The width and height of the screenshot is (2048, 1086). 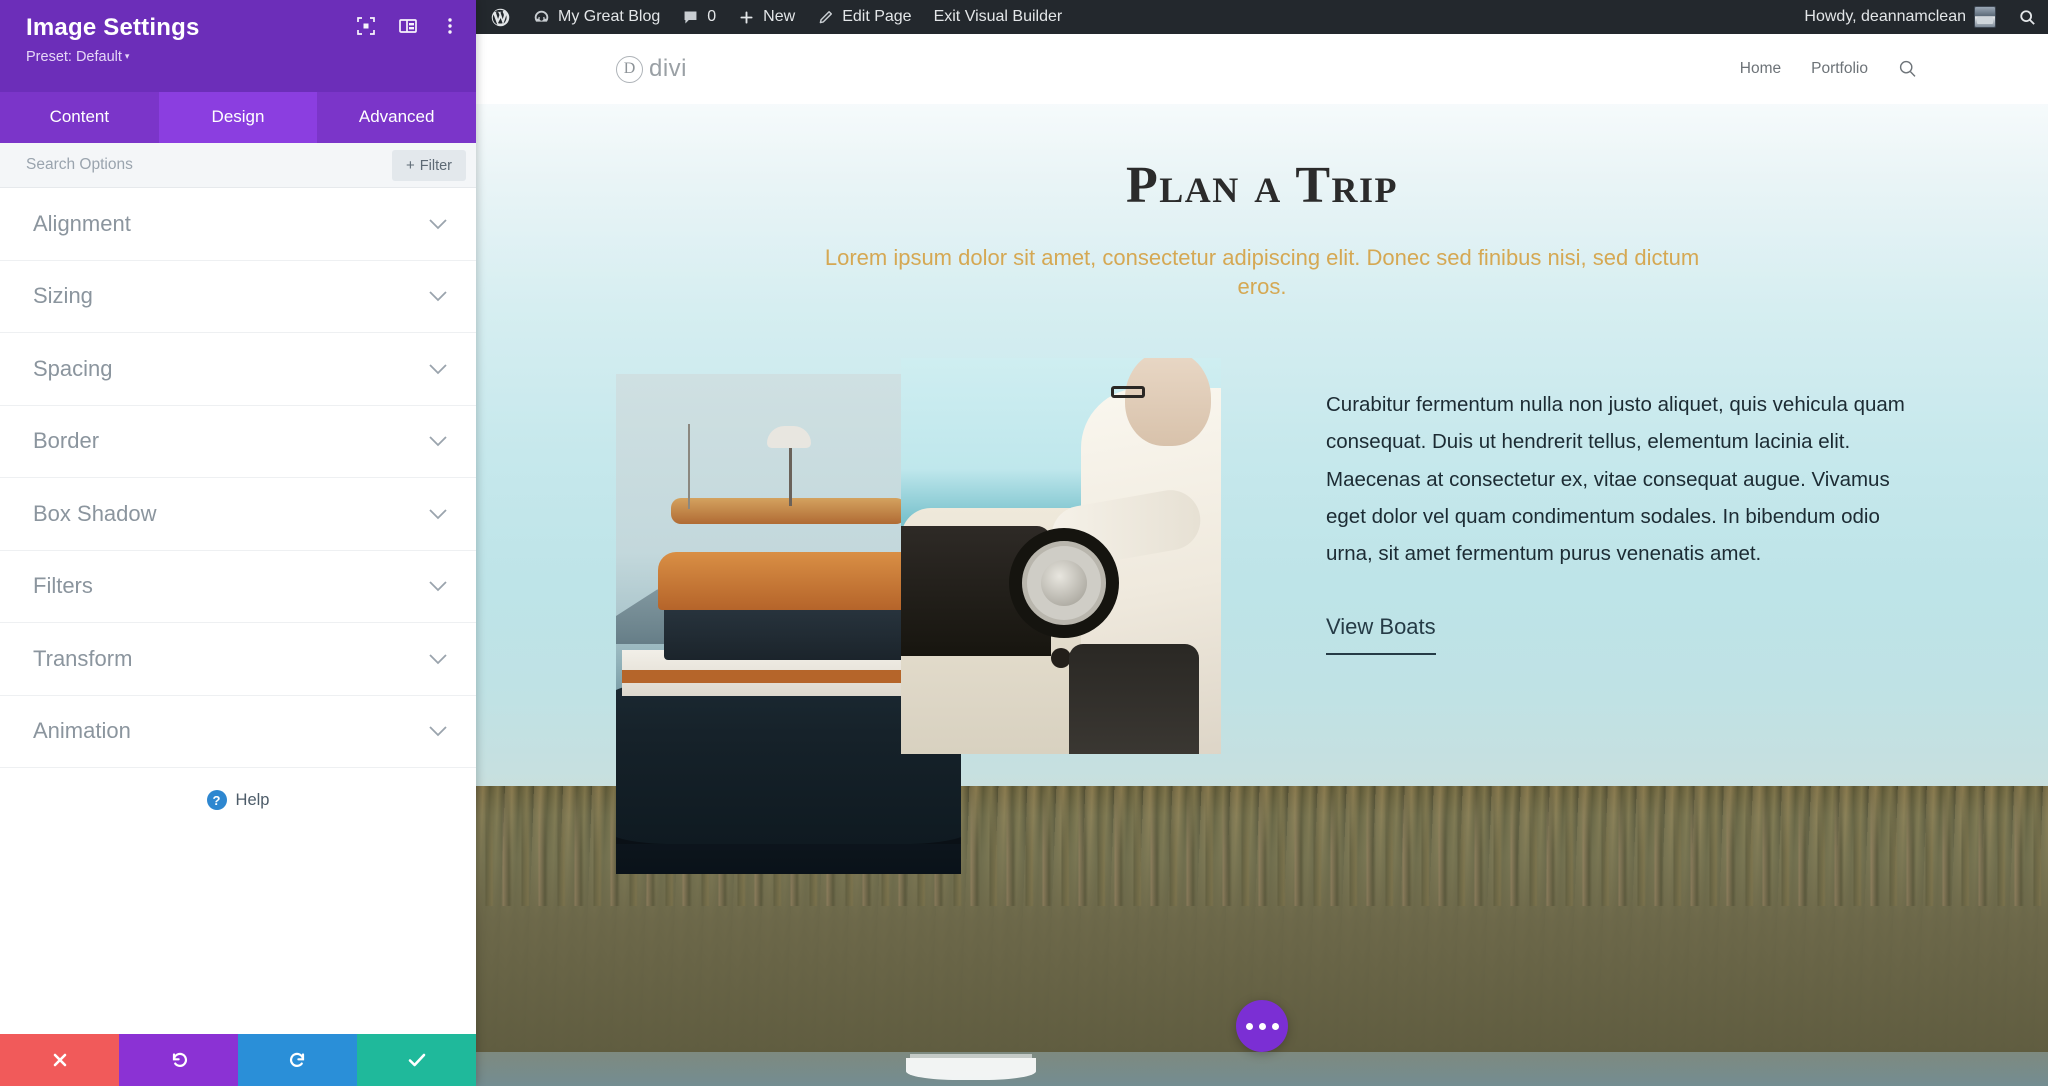 What do you see at coordinates (238, 369) in the screenshot?
I see `section-spacing: Spacing` at bounding box center [238, 369].